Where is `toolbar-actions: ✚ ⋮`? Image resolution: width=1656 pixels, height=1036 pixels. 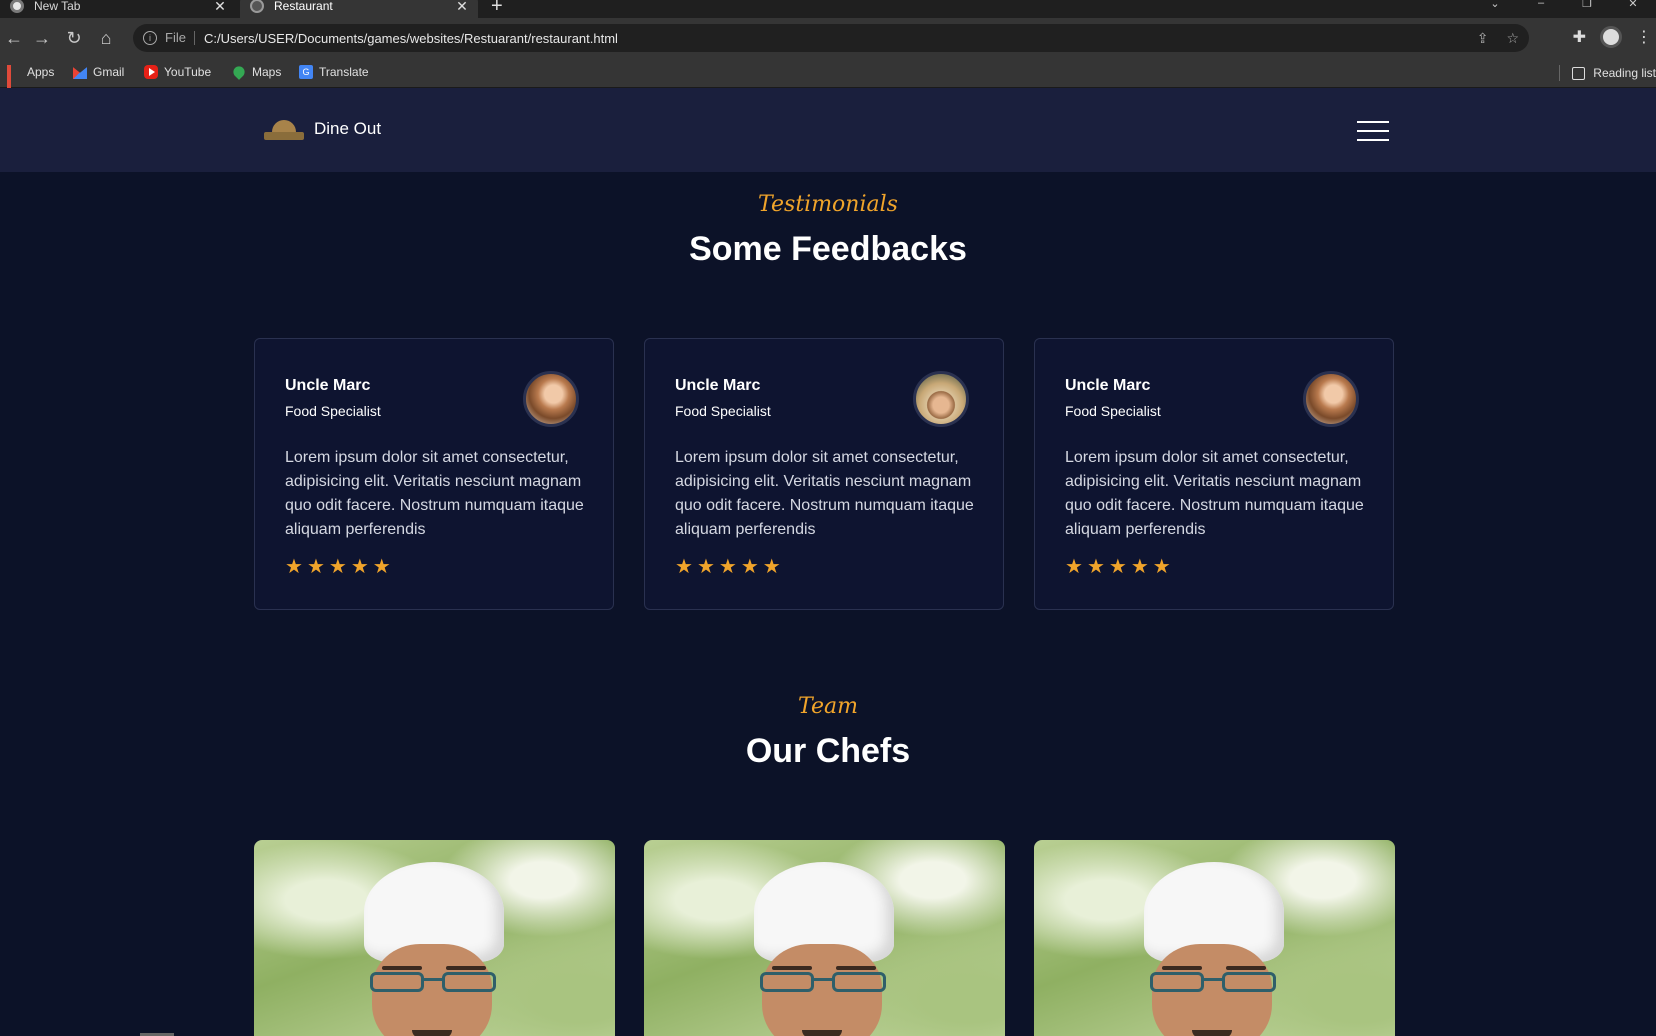 toolbar-actions: ✚ ⋮ is located at coordinates (1614, 37).